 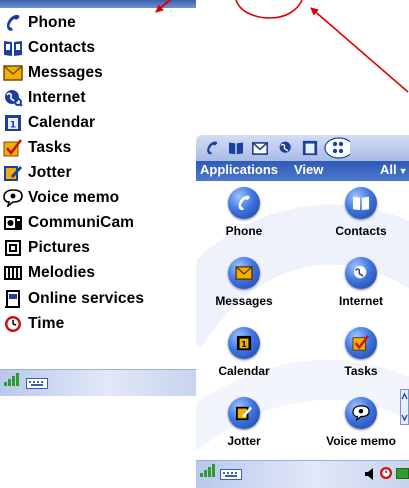 I want to click on title-bar, so click(x=98, y=4).